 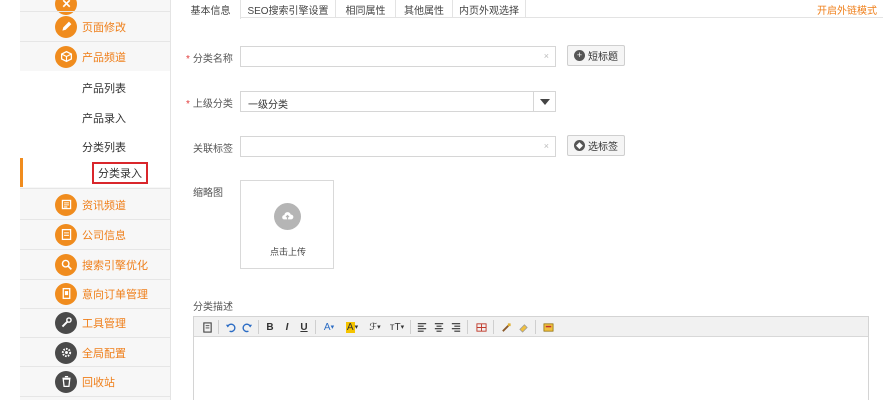 I want to click on sidebar-item-page-edit: 页面修改, so click(x=95, y=26).